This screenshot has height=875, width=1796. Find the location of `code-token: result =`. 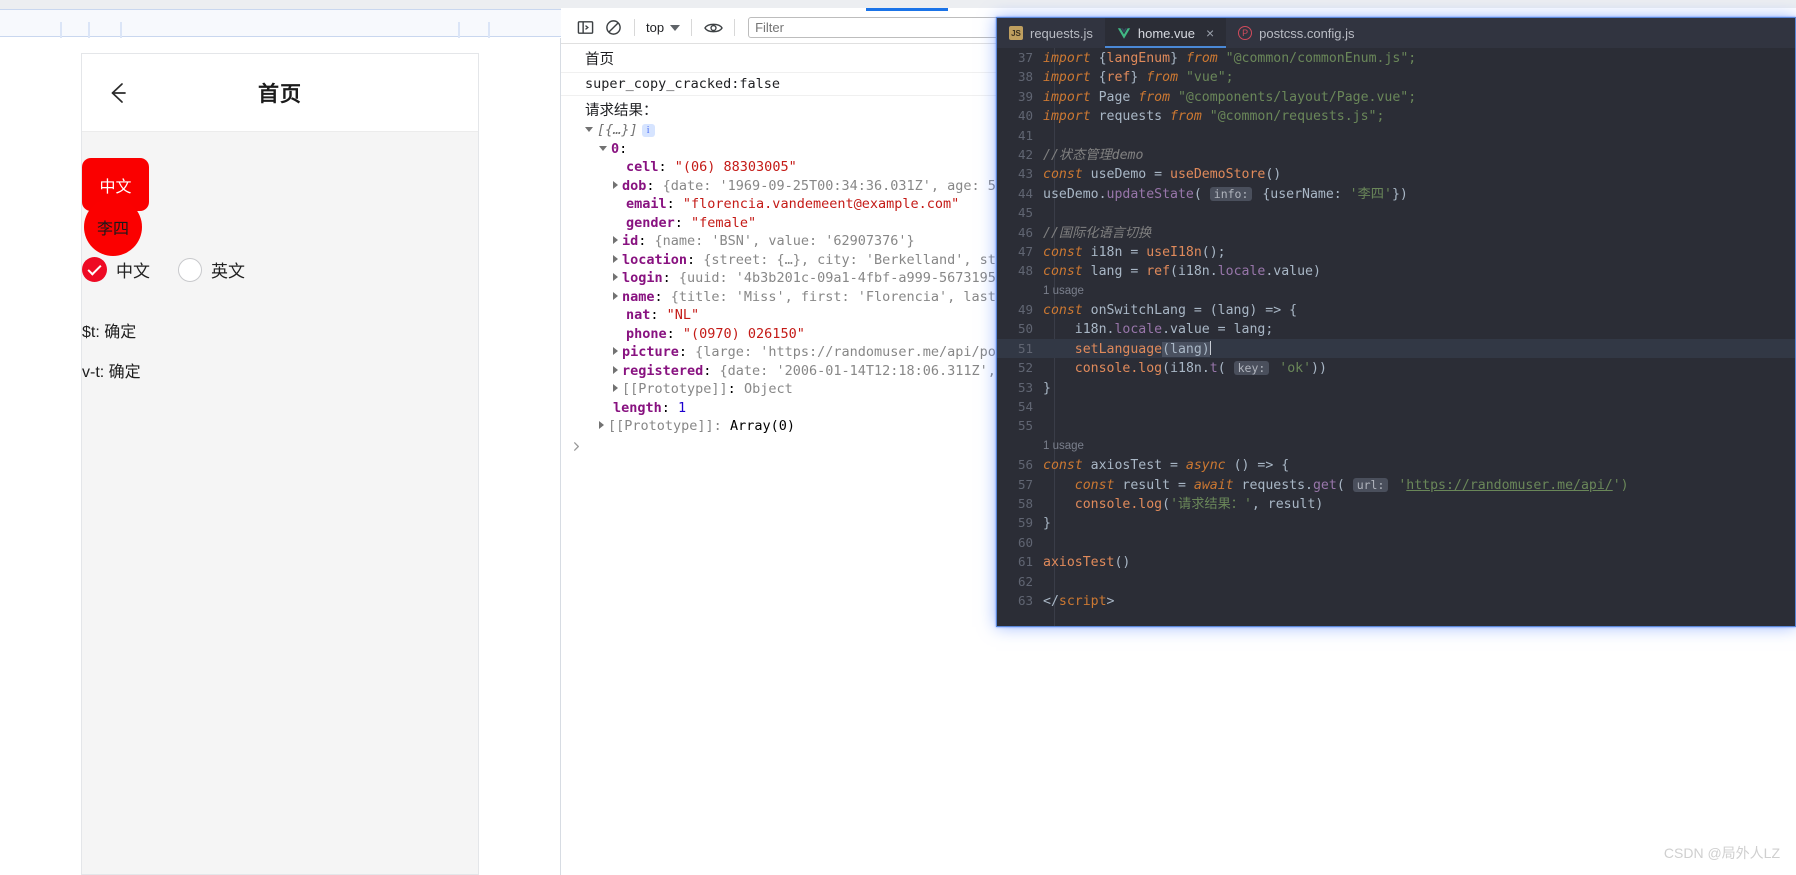

code-token: result = is located at coordinates (1158, 485).